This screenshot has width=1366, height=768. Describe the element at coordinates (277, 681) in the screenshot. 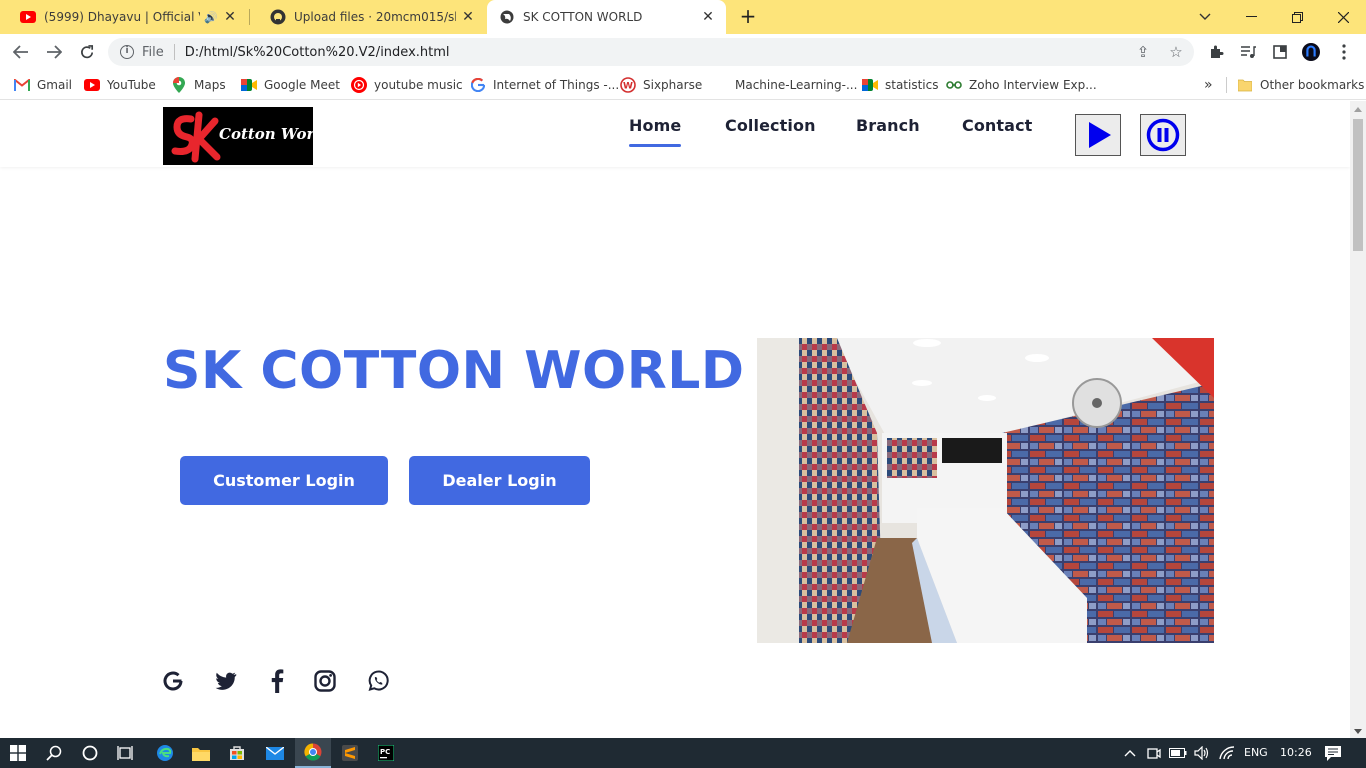

I see `facebook-icon` at that location.